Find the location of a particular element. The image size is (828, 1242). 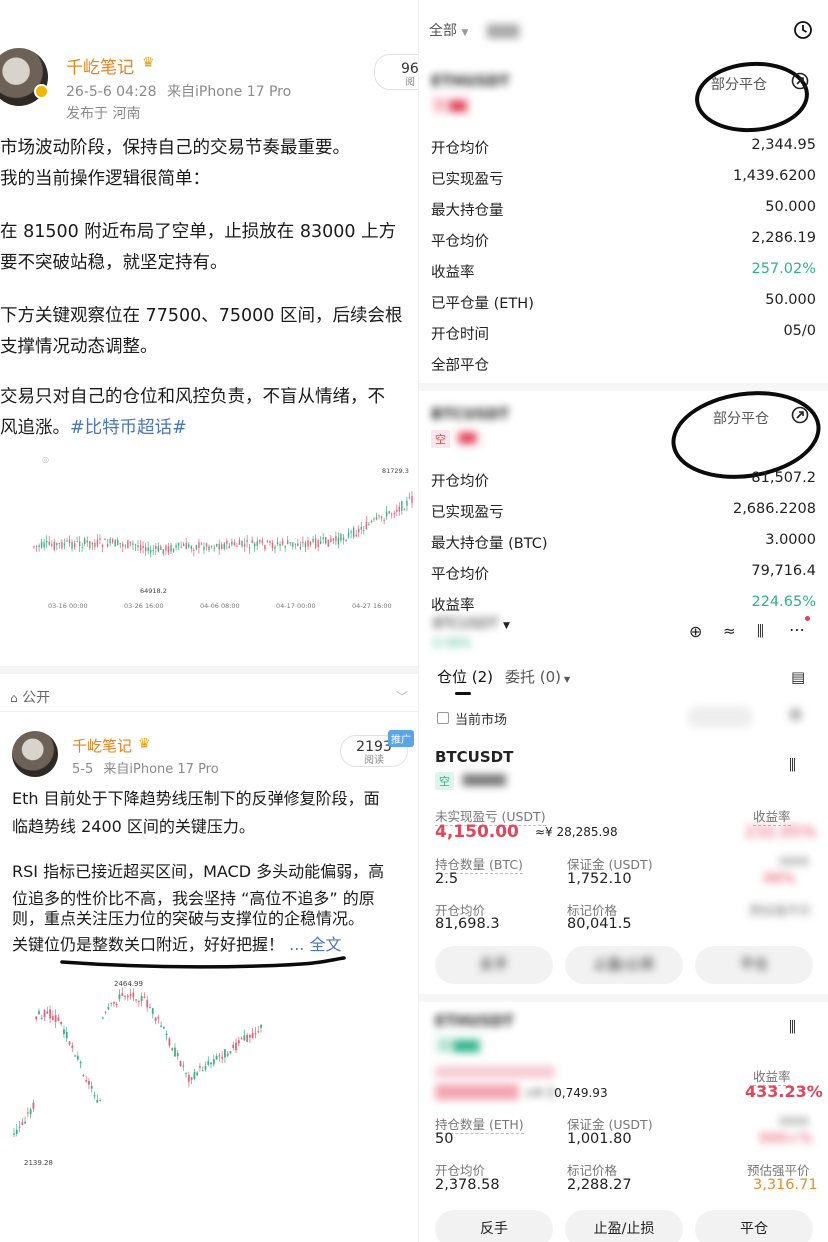

current-market-label: 当前市场 is located at coordinates (481, 720).